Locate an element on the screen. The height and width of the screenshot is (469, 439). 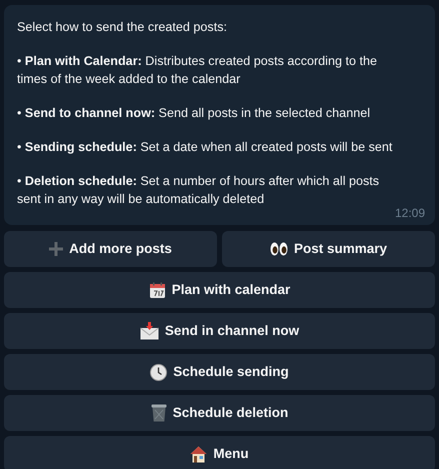
keyboard-button: Menu is located at coordinates (219, 452).